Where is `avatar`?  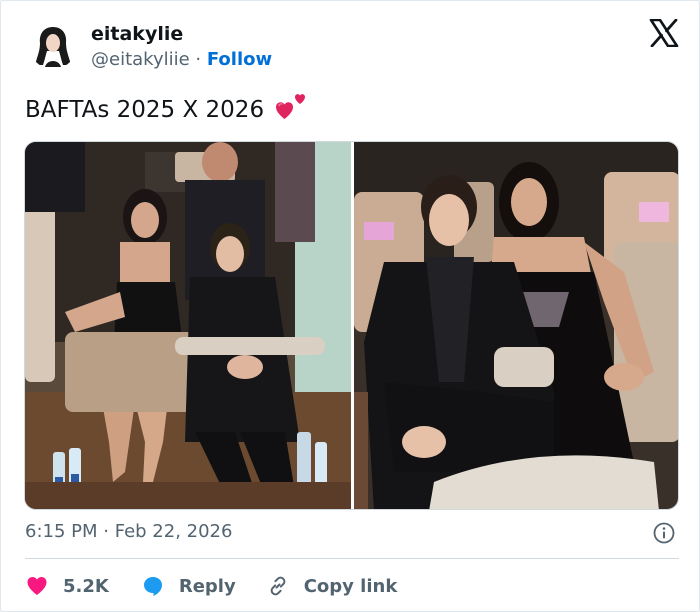 avatar is located at coordinates (53, 45).